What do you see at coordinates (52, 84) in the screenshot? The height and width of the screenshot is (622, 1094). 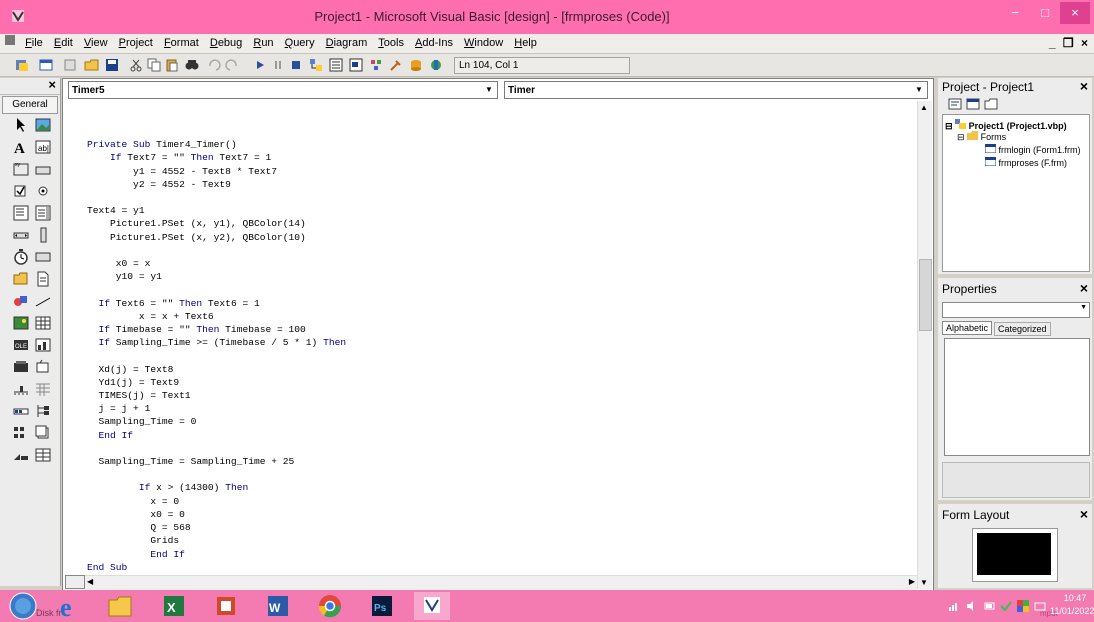 I see `toolbox-close-button: ×` at bounding box center [52, 84].